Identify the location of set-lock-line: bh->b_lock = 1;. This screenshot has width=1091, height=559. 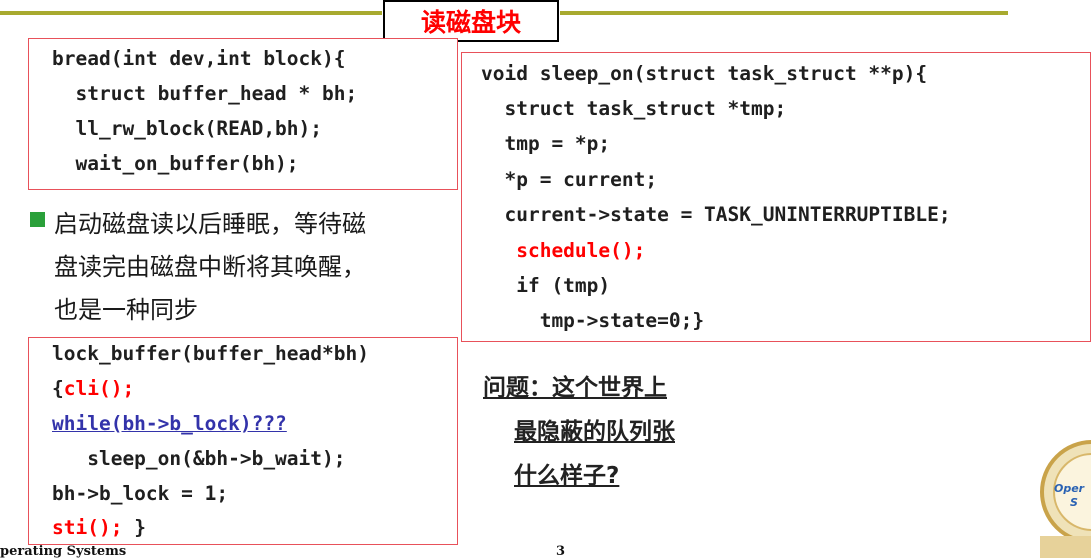
(140, 493).